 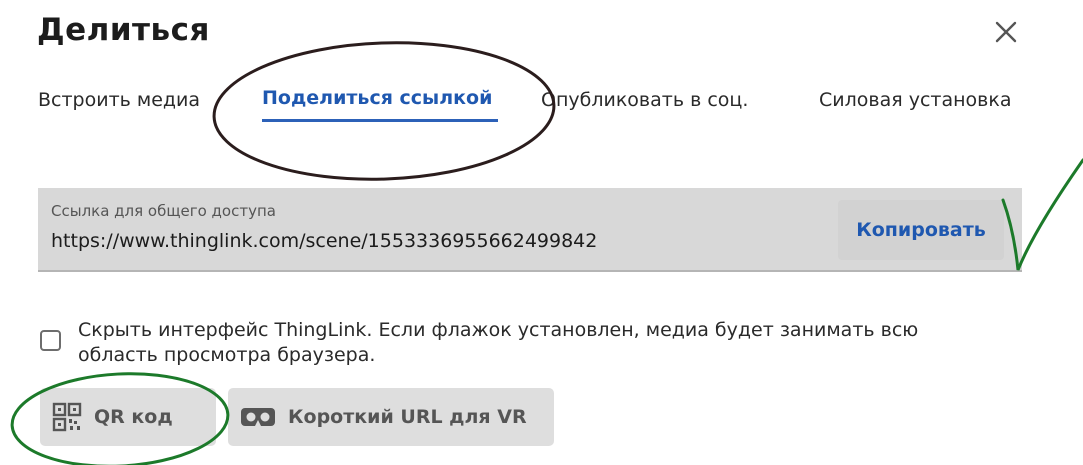 I want to click on close-button, so click(x=1006, y=32).